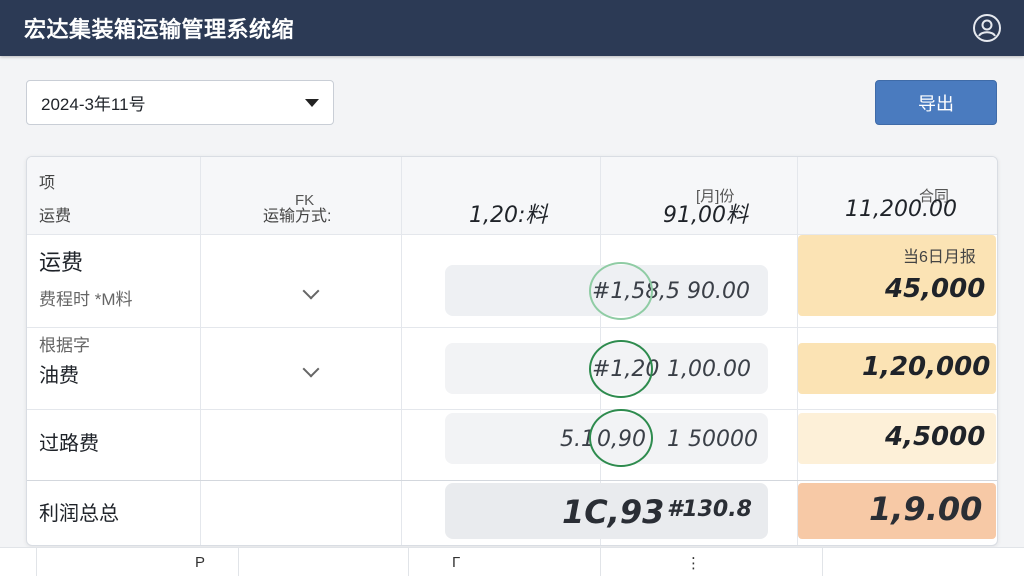 This screenshot has height=576, width=1024. What do you see at coordinates (55, 216) in the screenshot?
I see `header-col1-bottom: 运费` at bounding box center [55, 216].